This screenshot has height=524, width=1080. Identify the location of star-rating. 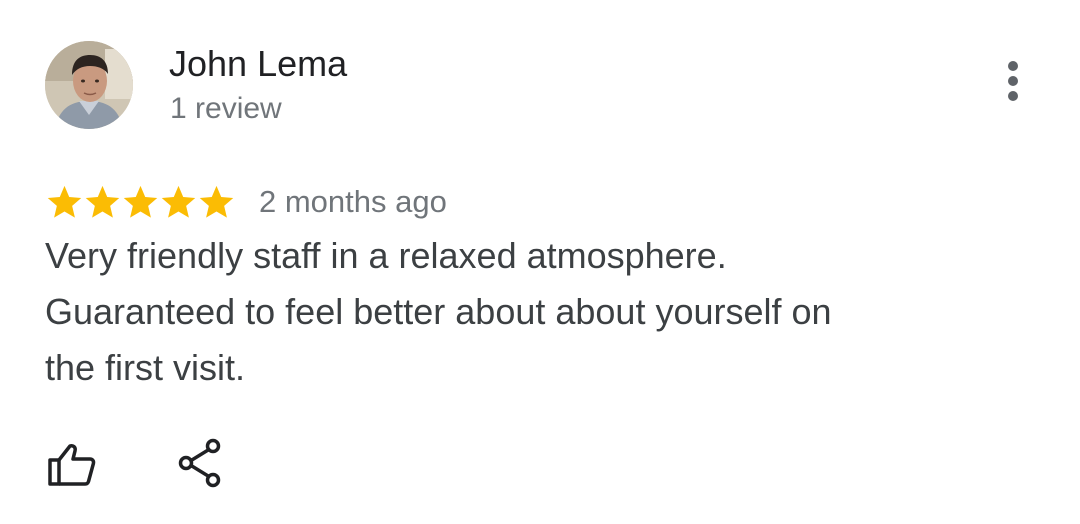
(140, 202).